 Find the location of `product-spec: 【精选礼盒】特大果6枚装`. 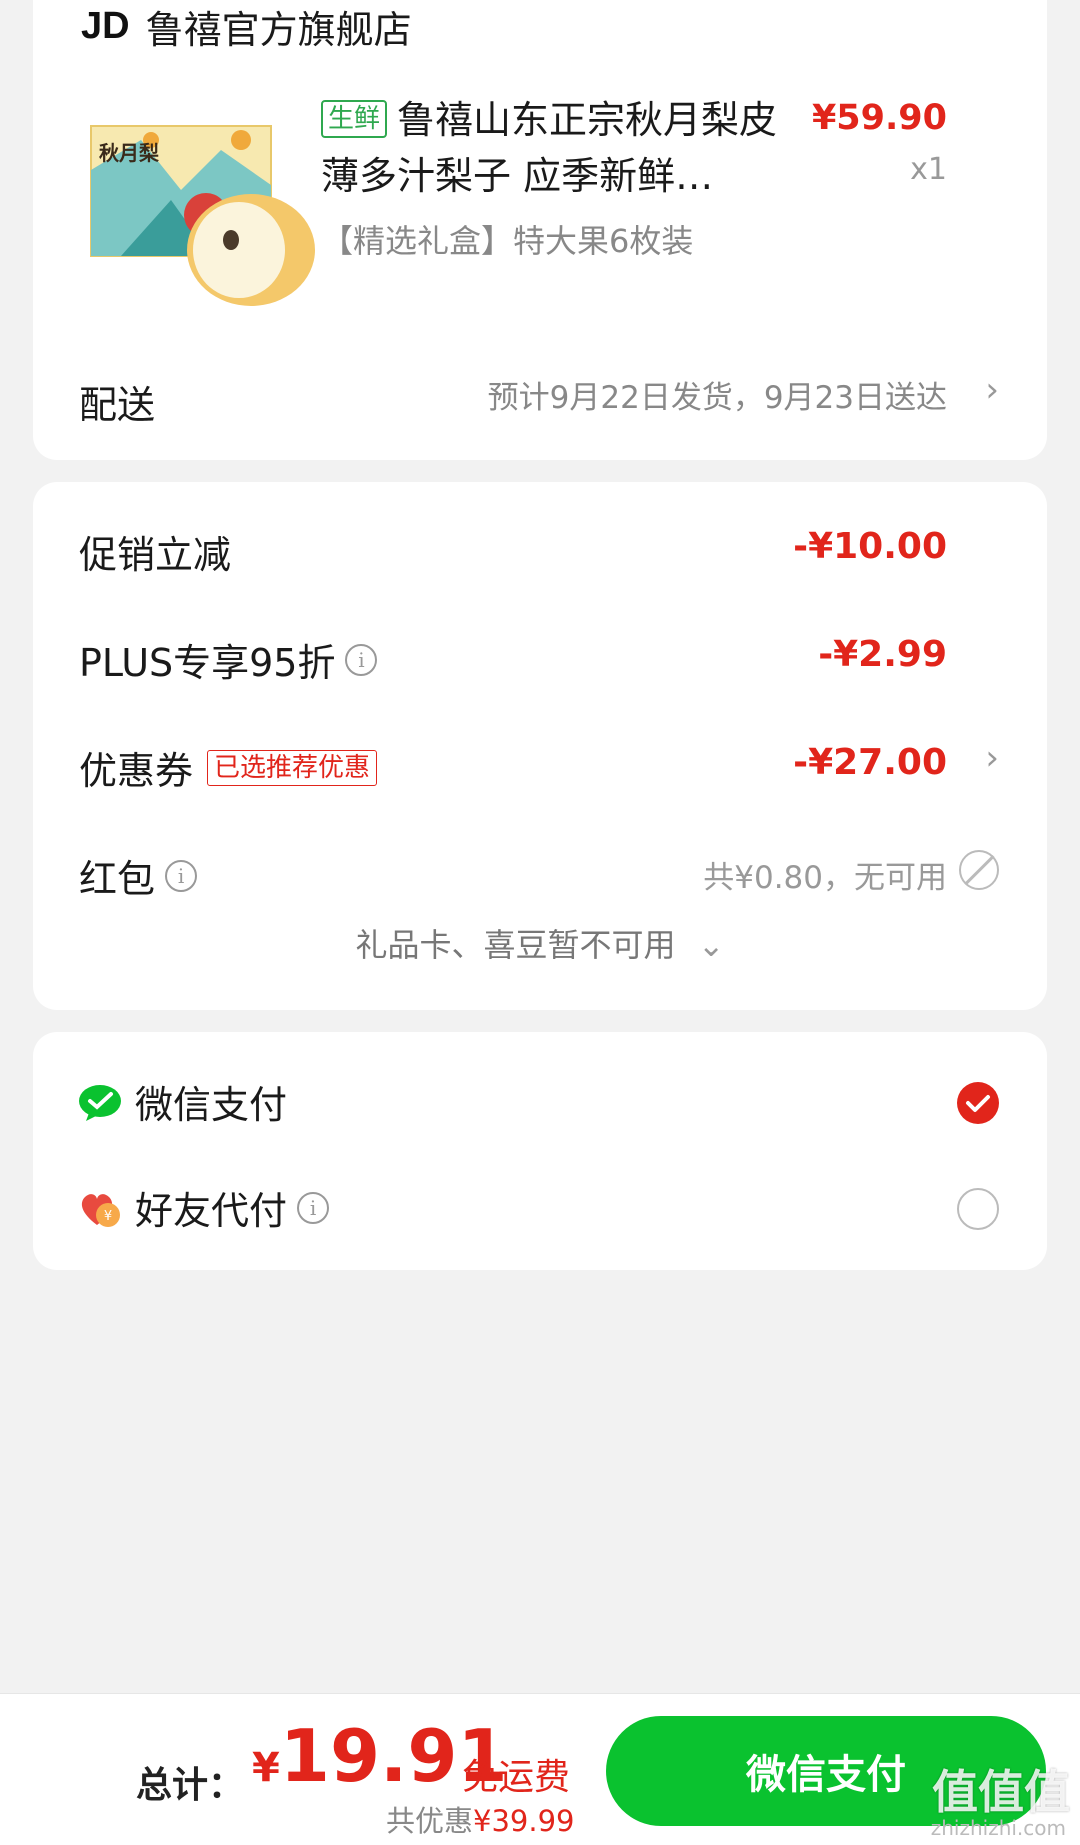

product-spec: 【精选礼盒】特大果6枚装 is located at coordinates (507, 241).